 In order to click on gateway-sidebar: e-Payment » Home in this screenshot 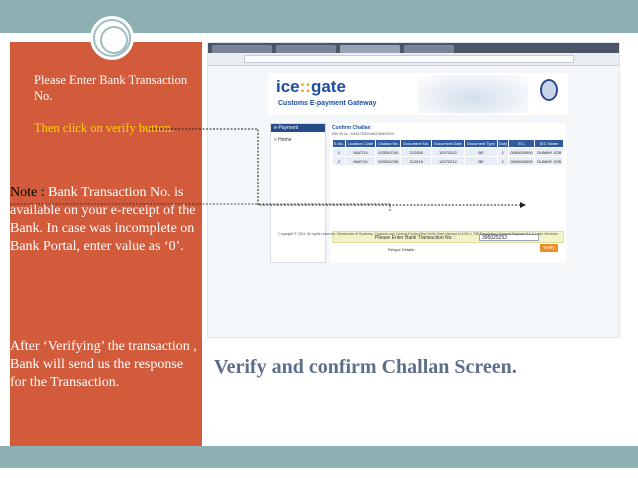, I will do `click(298, 193)`.